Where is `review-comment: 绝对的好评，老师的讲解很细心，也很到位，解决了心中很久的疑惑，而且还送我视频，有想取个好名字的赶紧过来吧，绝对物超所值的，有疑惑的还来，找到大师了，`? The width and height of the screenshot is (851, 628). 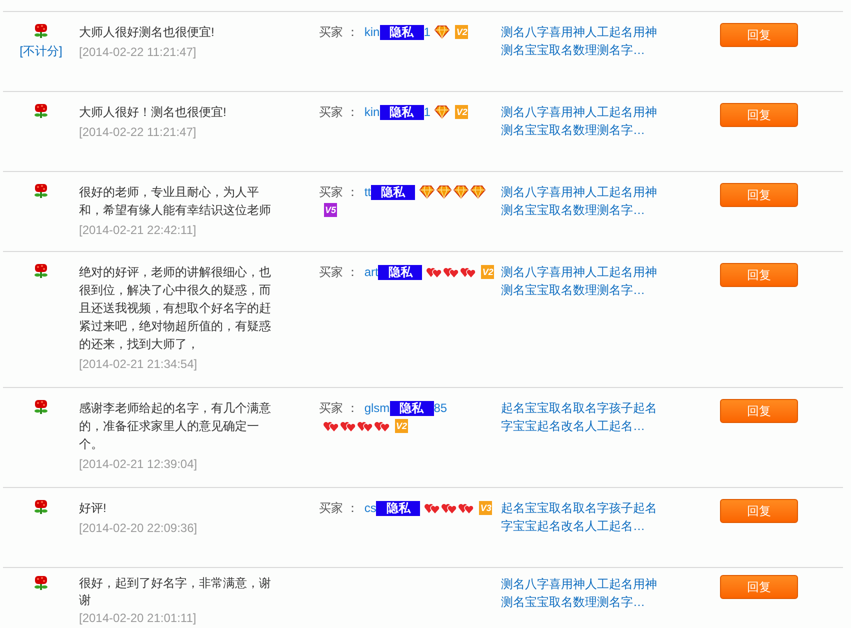
review-comment: 绝对的好评，老师的讲解很细心，也很到位，解决了心中很久的疑惑，而且还送我视频，有想取个好名字的赶紧过来吧，绝对物超所值的，有疑惑的还来，找到大师了， is located at coordinates (175, 308).